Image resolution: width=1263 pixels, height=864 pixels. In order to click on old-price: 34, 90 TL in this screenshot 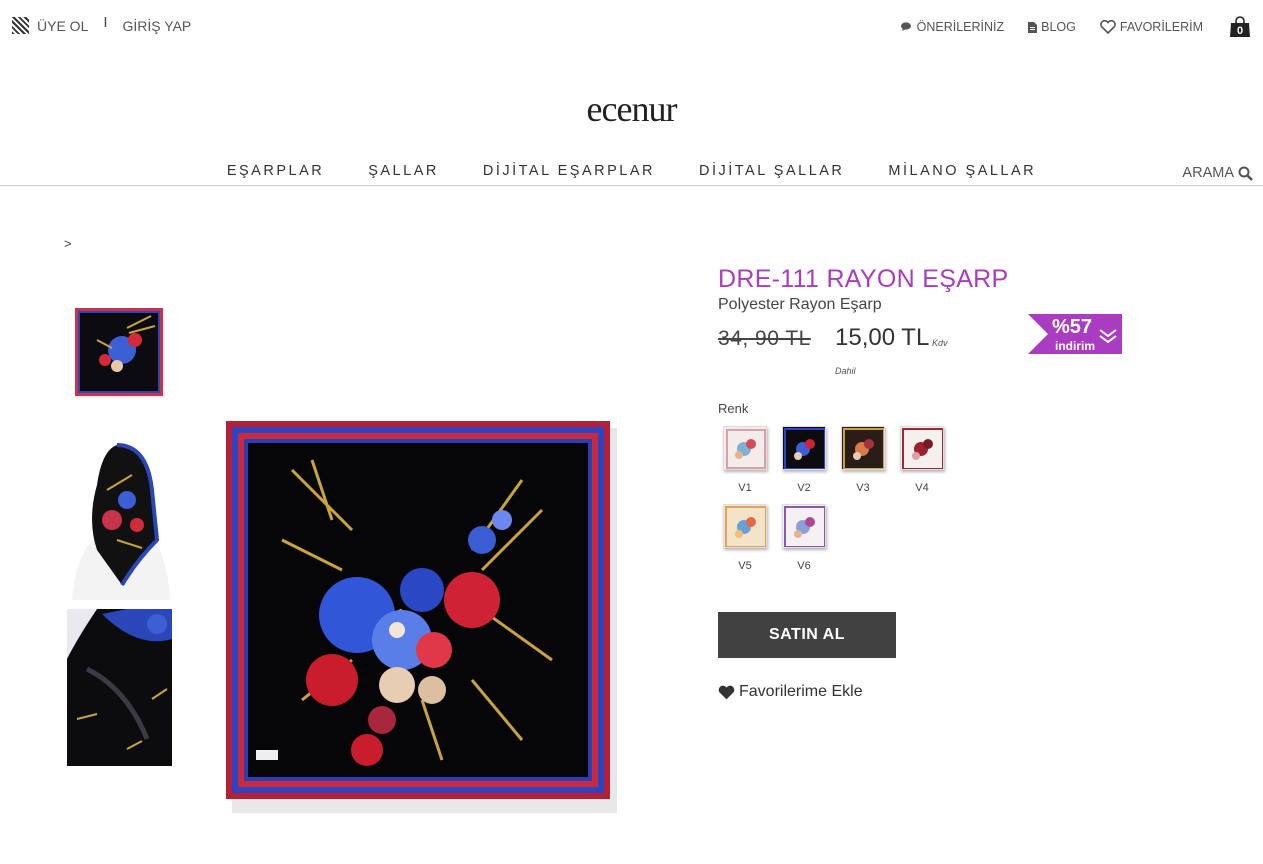, I will do `click(764, 338)`.